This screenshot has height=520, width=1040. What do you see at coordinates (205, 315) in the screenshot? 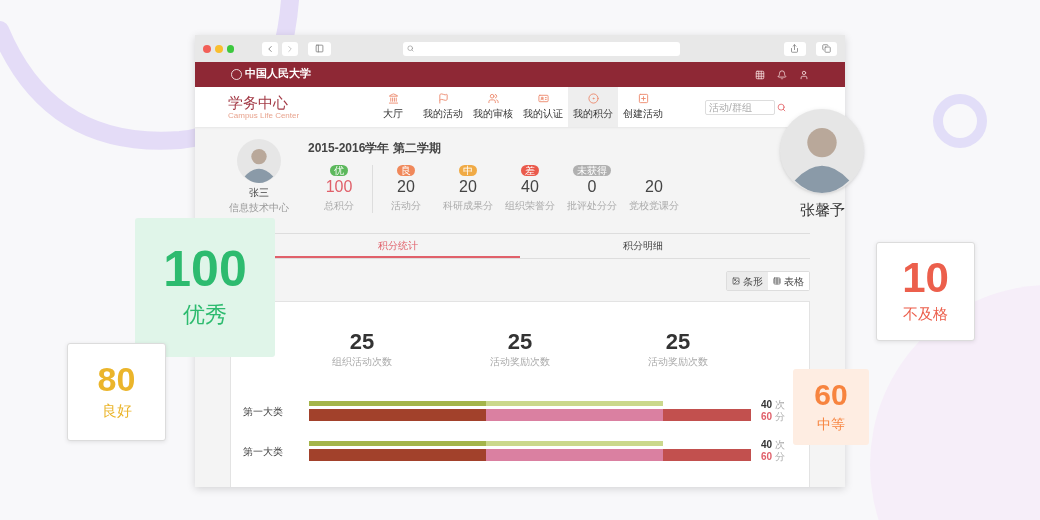
I see `card-grade: 优秀` at bounding box center [205, 315].